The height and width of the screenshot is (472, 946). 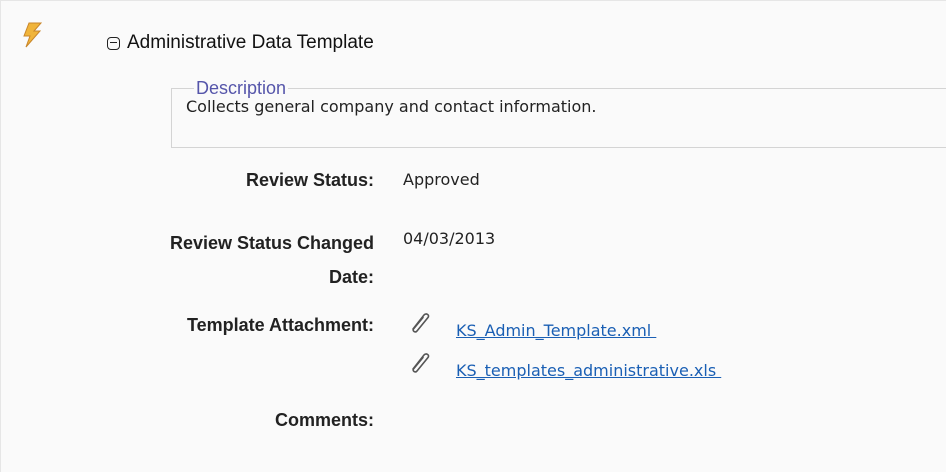 I want to click on attachment-link: KS_templates_administrative.xls, so click(x=588, y=370).